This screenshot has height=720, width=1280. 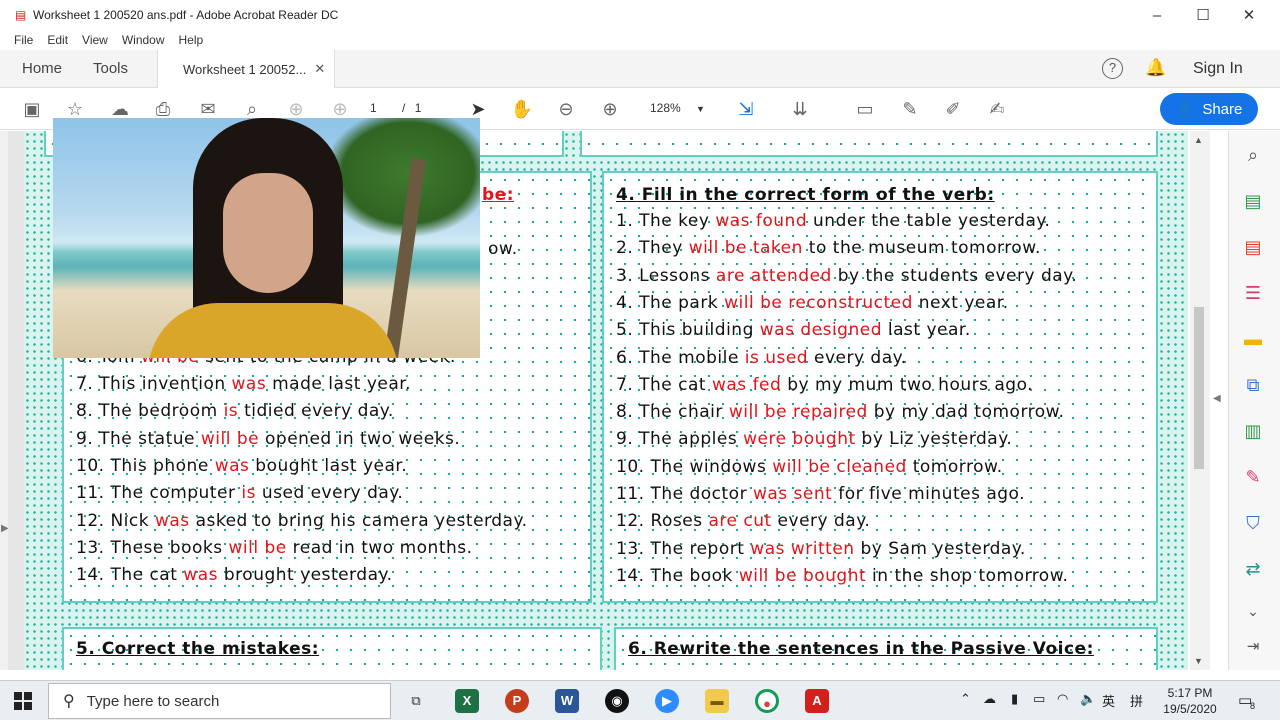 I want to click on compress-pdf-icon: ▥, so click(x=1253, y=431).